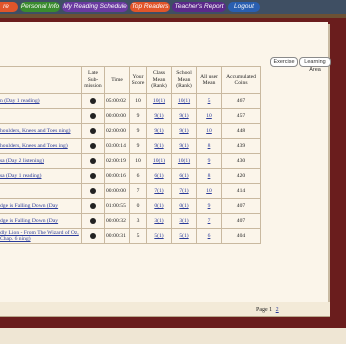 The height and width of the screenshot is (344, 346). I want to click on header-time: Time, so click(117, 80).